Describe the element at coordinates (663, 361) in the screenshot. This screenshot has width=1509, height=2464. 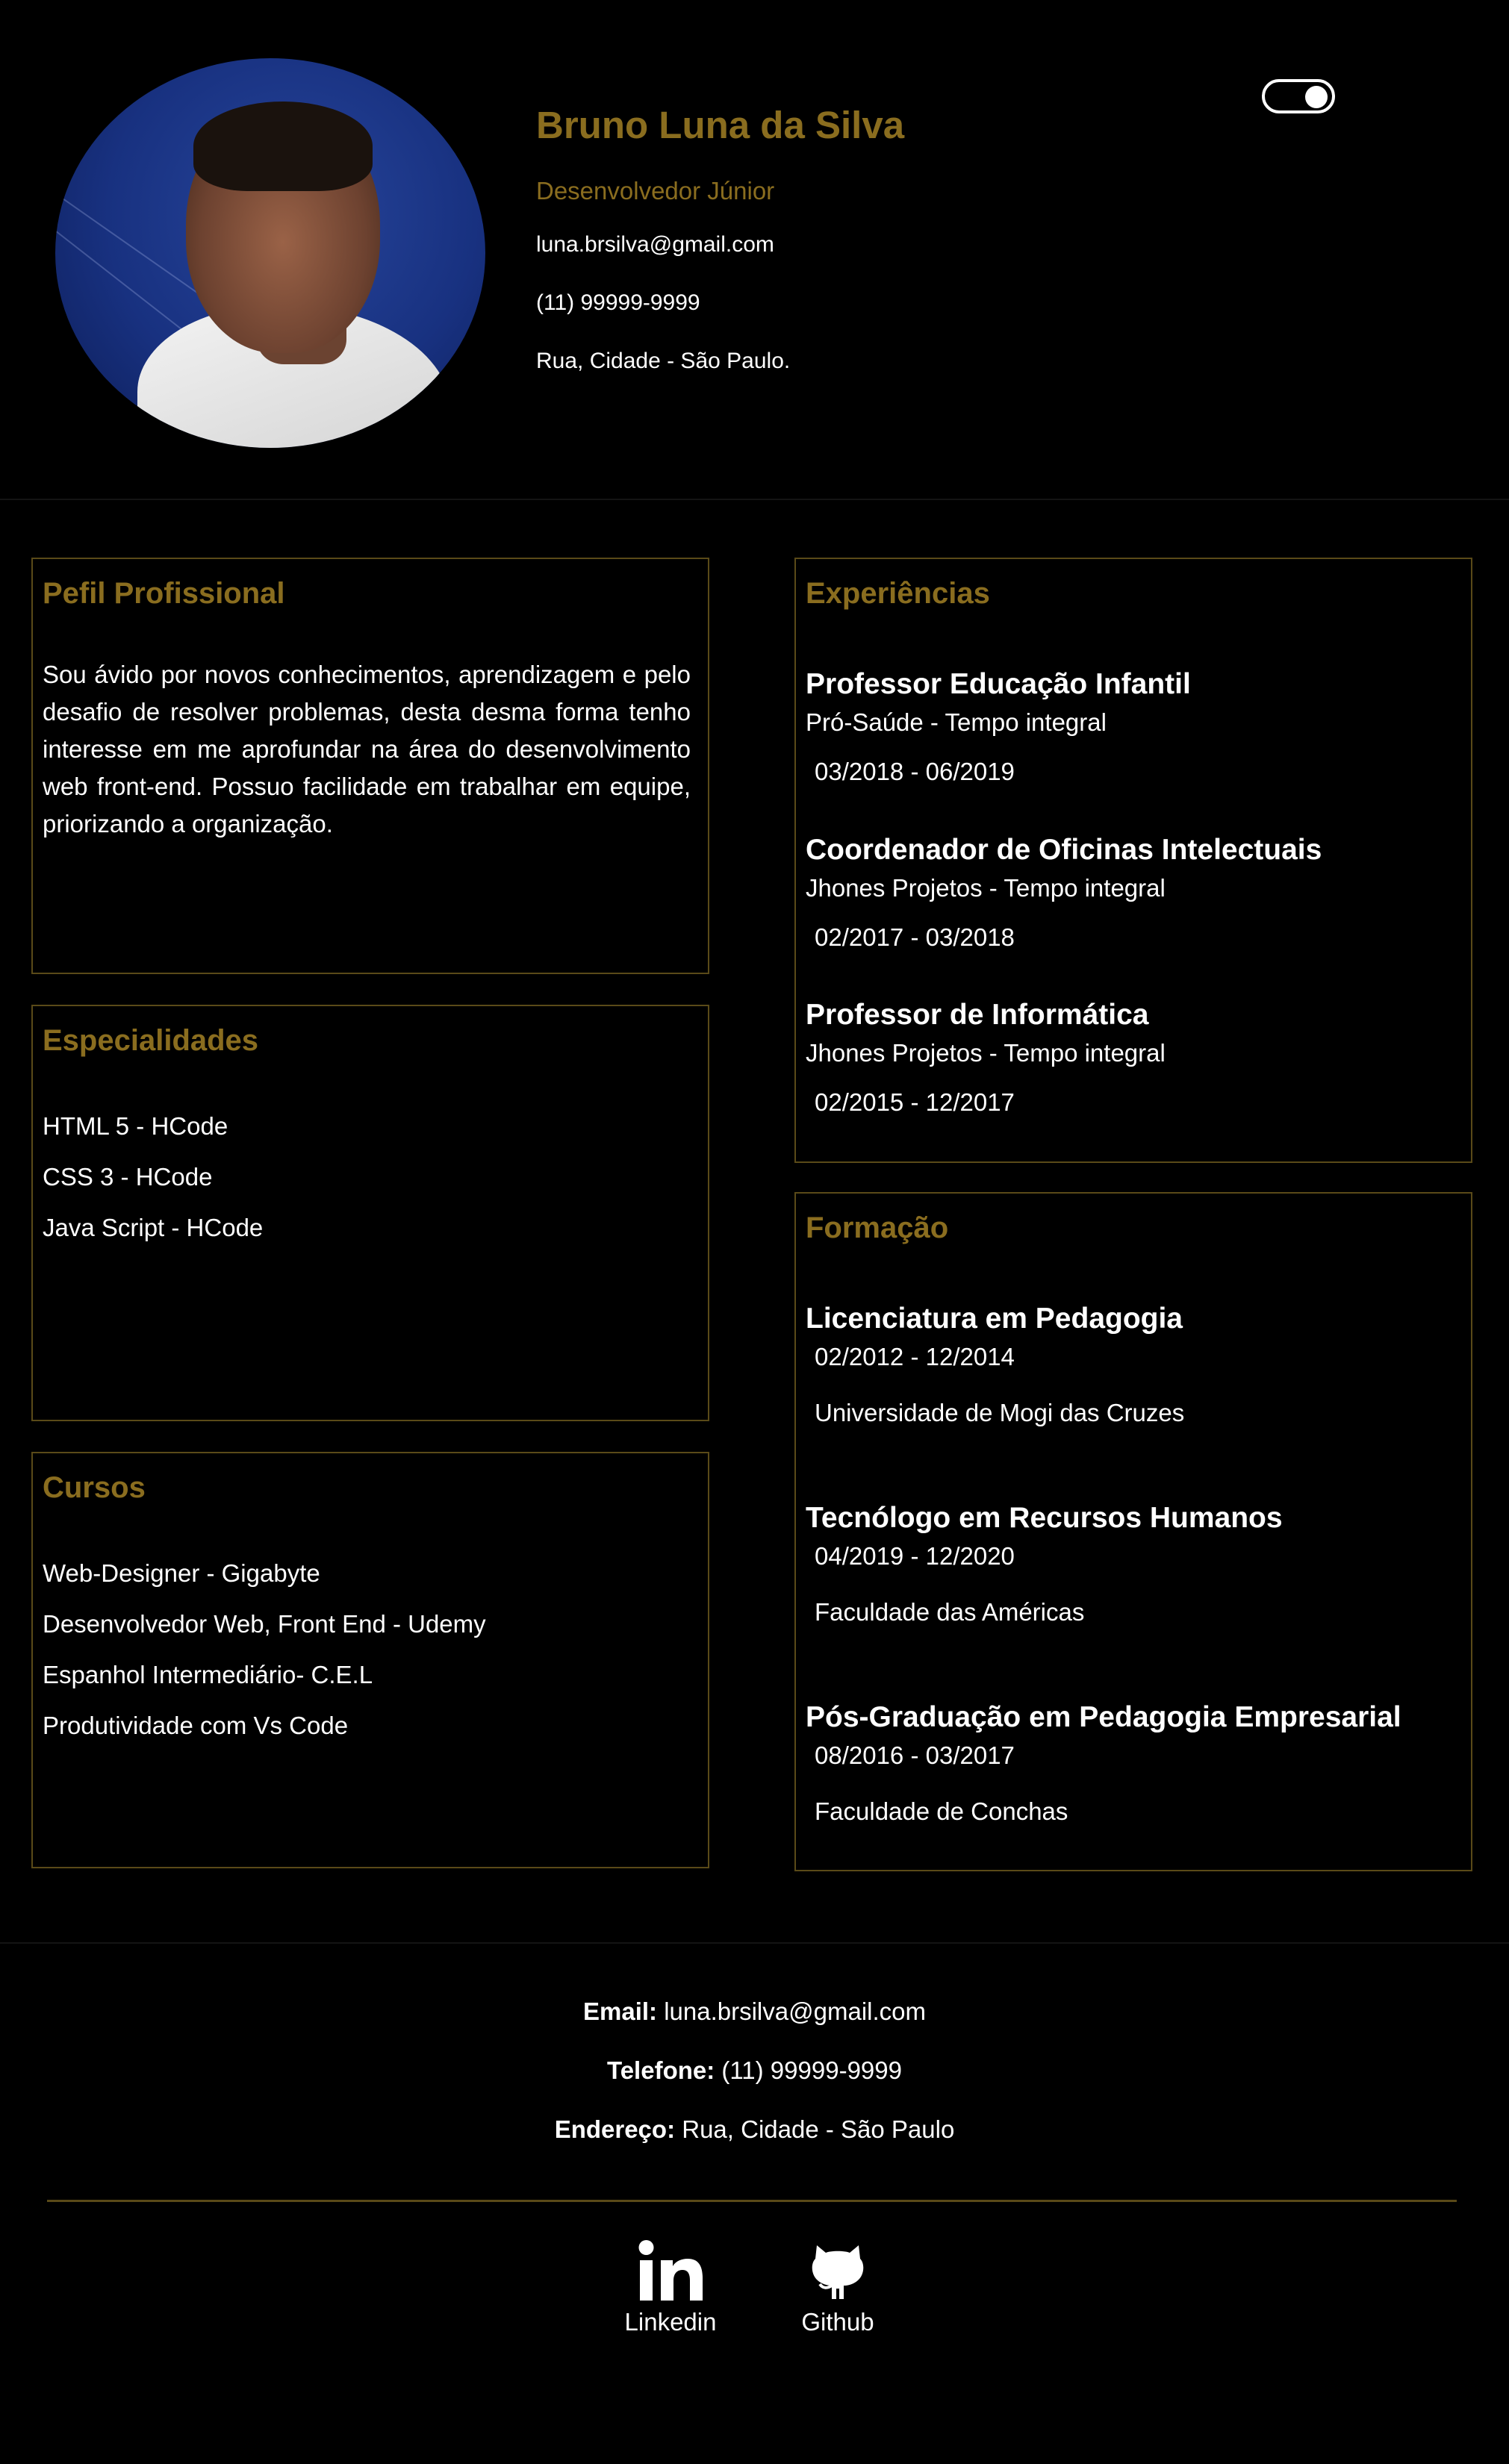
I see `header-address: Rua, Cidade - São Paulo.` at that location.